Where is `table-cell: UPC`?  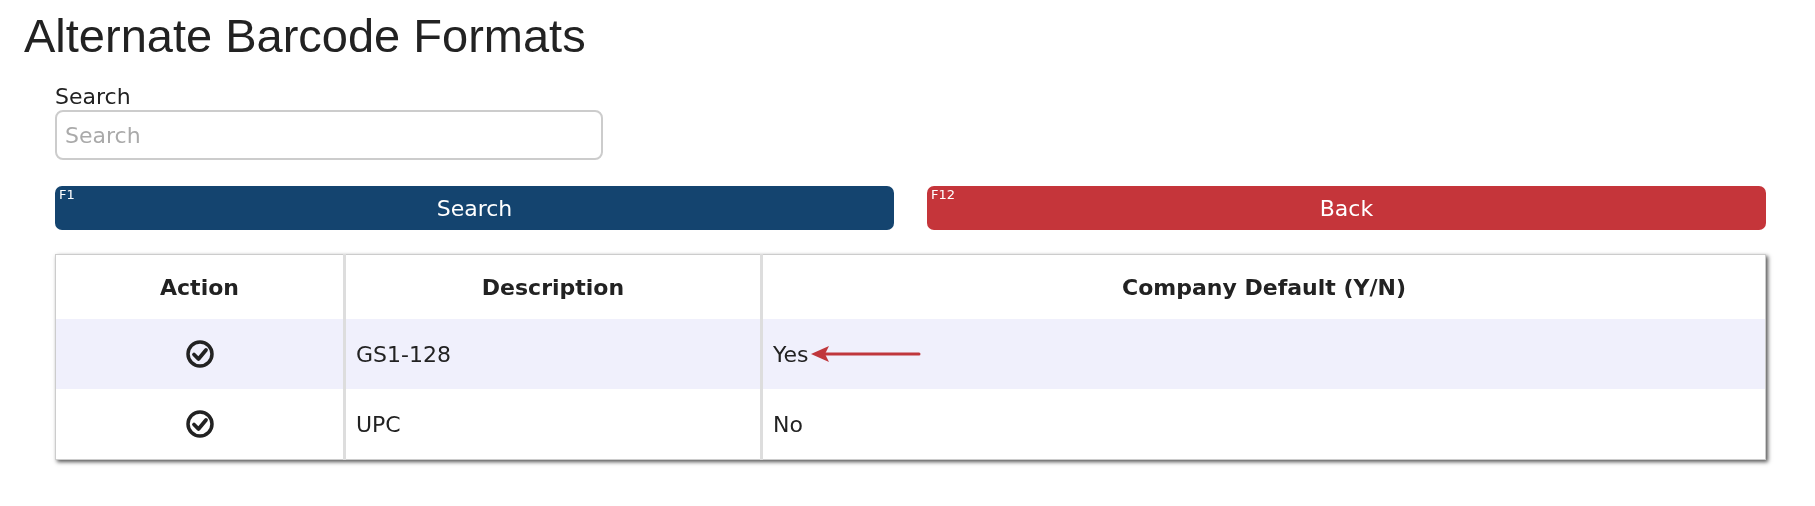 table-cell: UPC is located at coordinates (378, 424).